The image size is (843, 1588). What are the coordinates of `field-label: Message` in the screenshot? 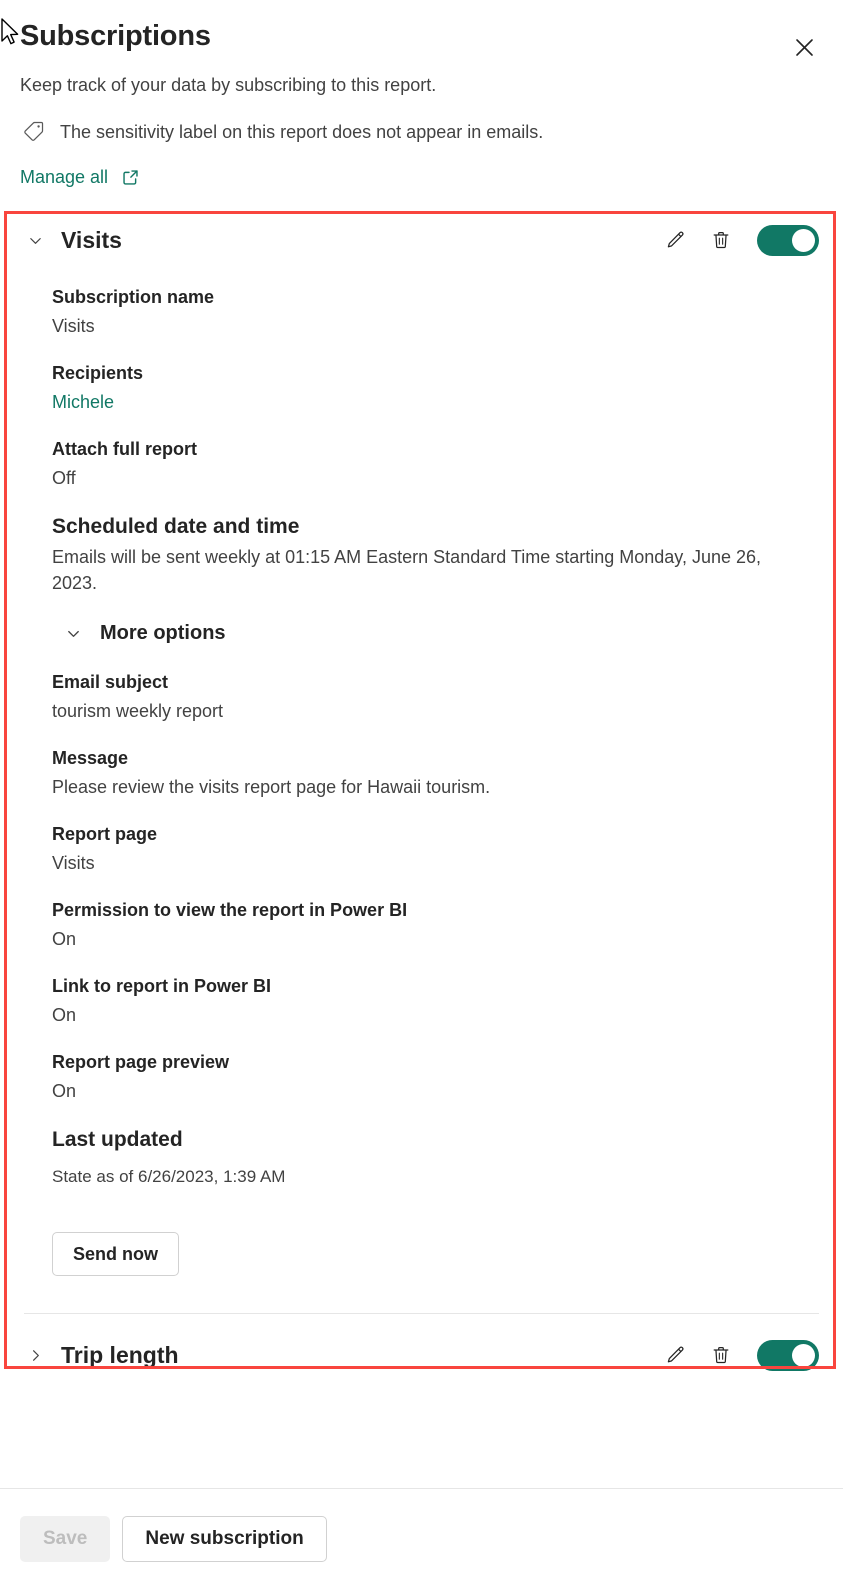 It's located at (90, 758).